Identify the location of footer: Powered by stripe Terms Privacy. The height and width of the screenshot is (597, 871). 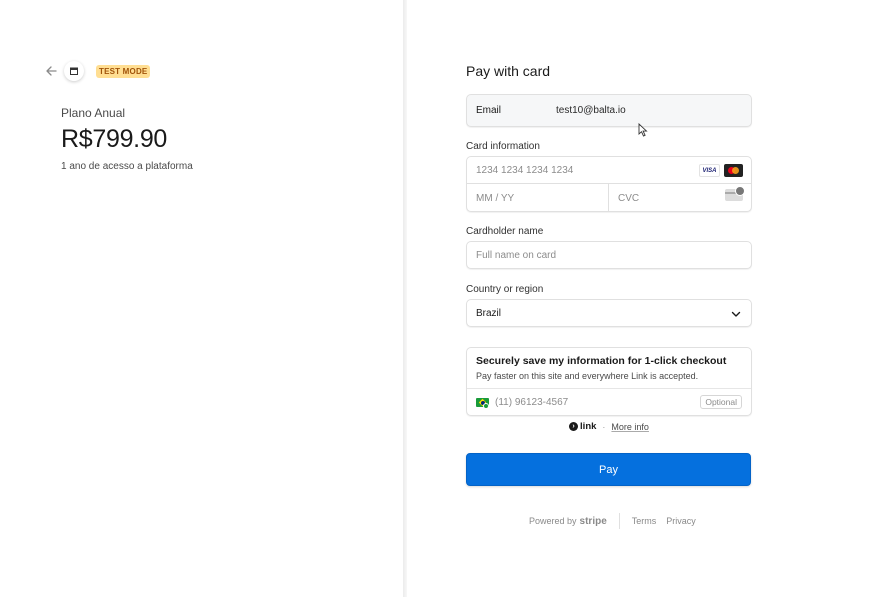
(617, 521).